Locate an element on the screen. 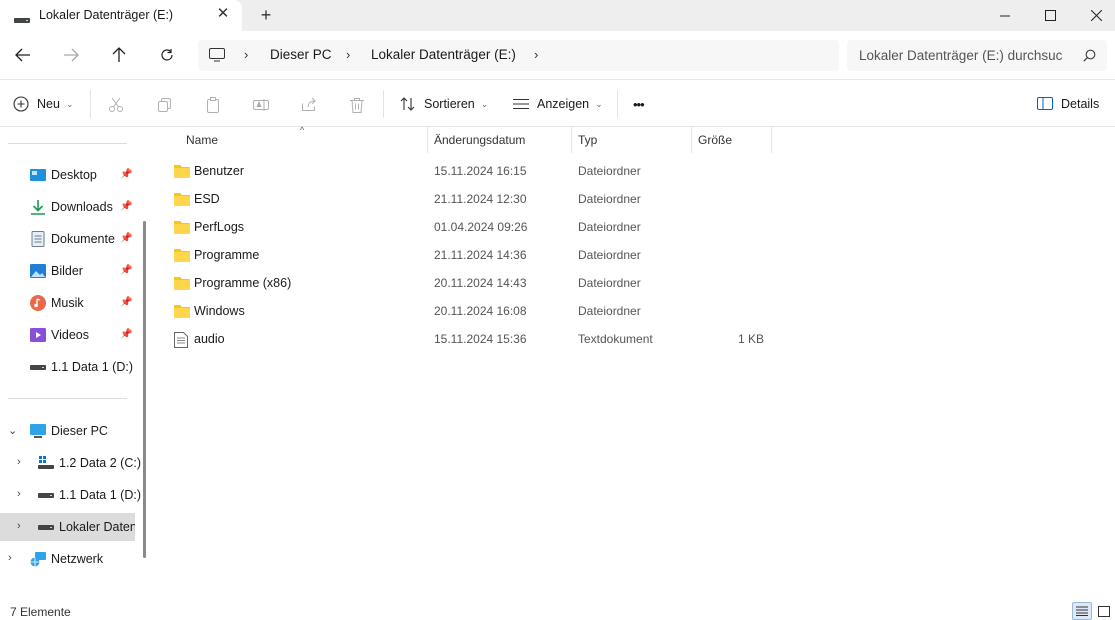  up-button is located at coordinates (119, 55).